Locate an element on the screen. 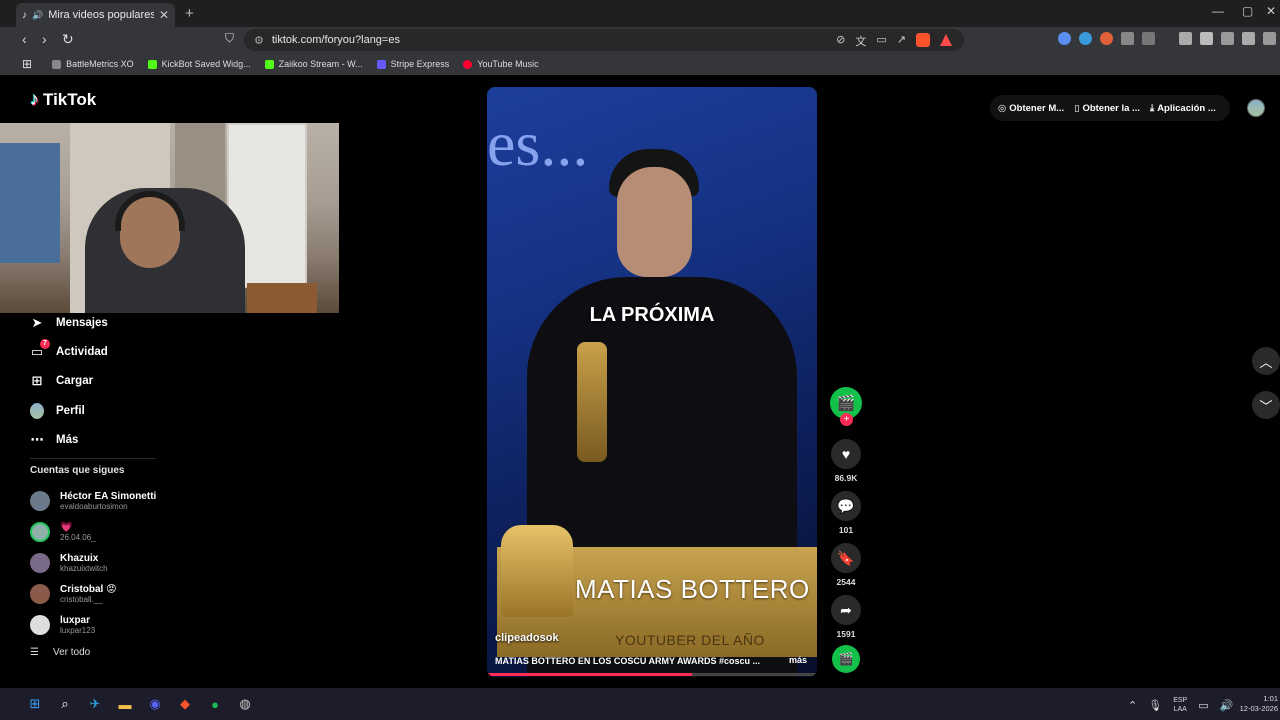 This screenshot has width=1280, height=720. account-name: 💗 is located at coordinates (66, 527).